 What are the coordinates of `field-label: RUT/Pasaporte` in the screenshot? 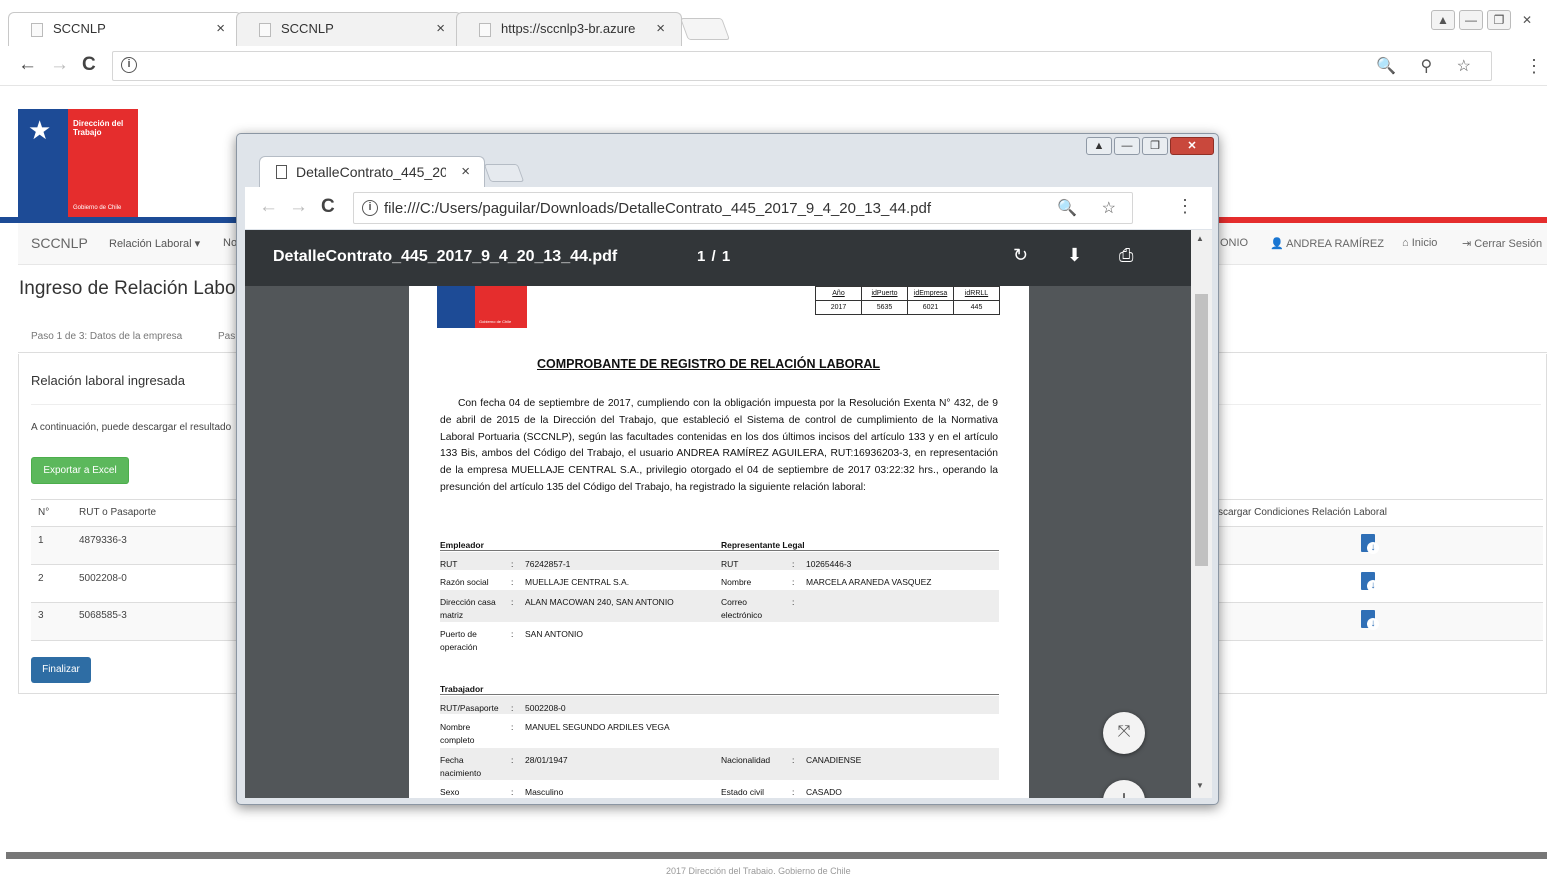 It's located at (469, 708).